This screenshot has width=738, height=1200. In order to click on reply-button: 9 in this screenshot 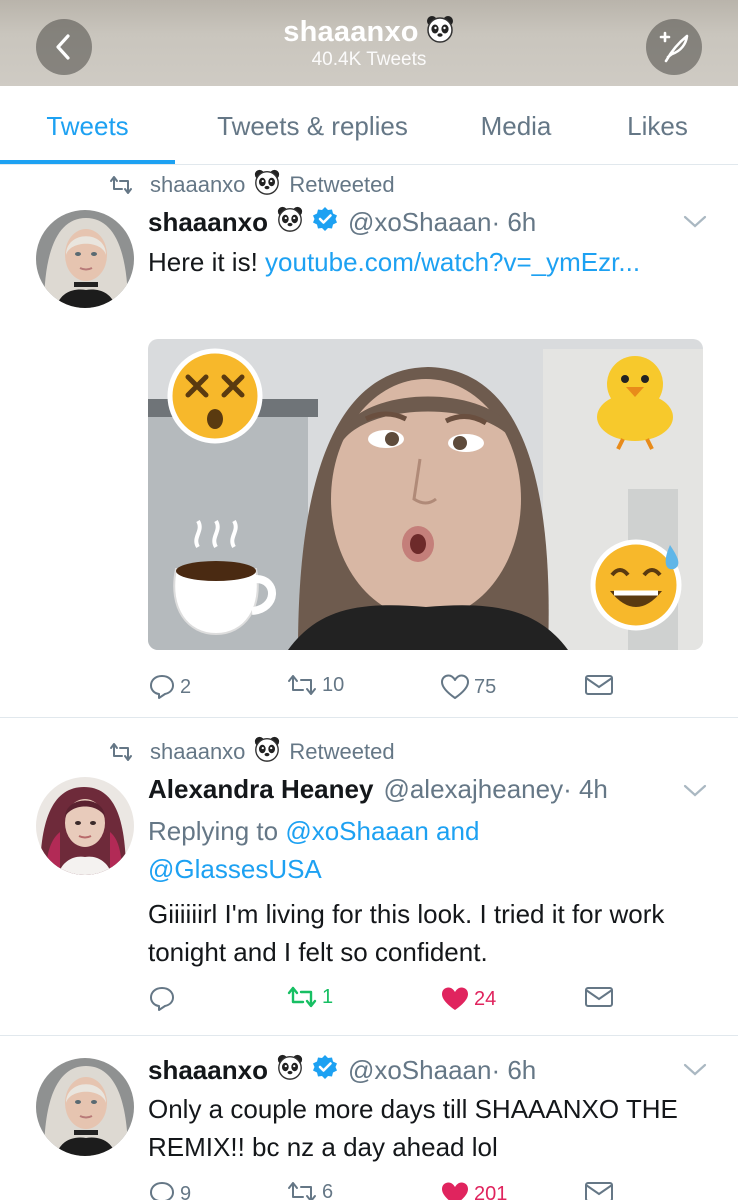, I will do `click(169, 1190)`.